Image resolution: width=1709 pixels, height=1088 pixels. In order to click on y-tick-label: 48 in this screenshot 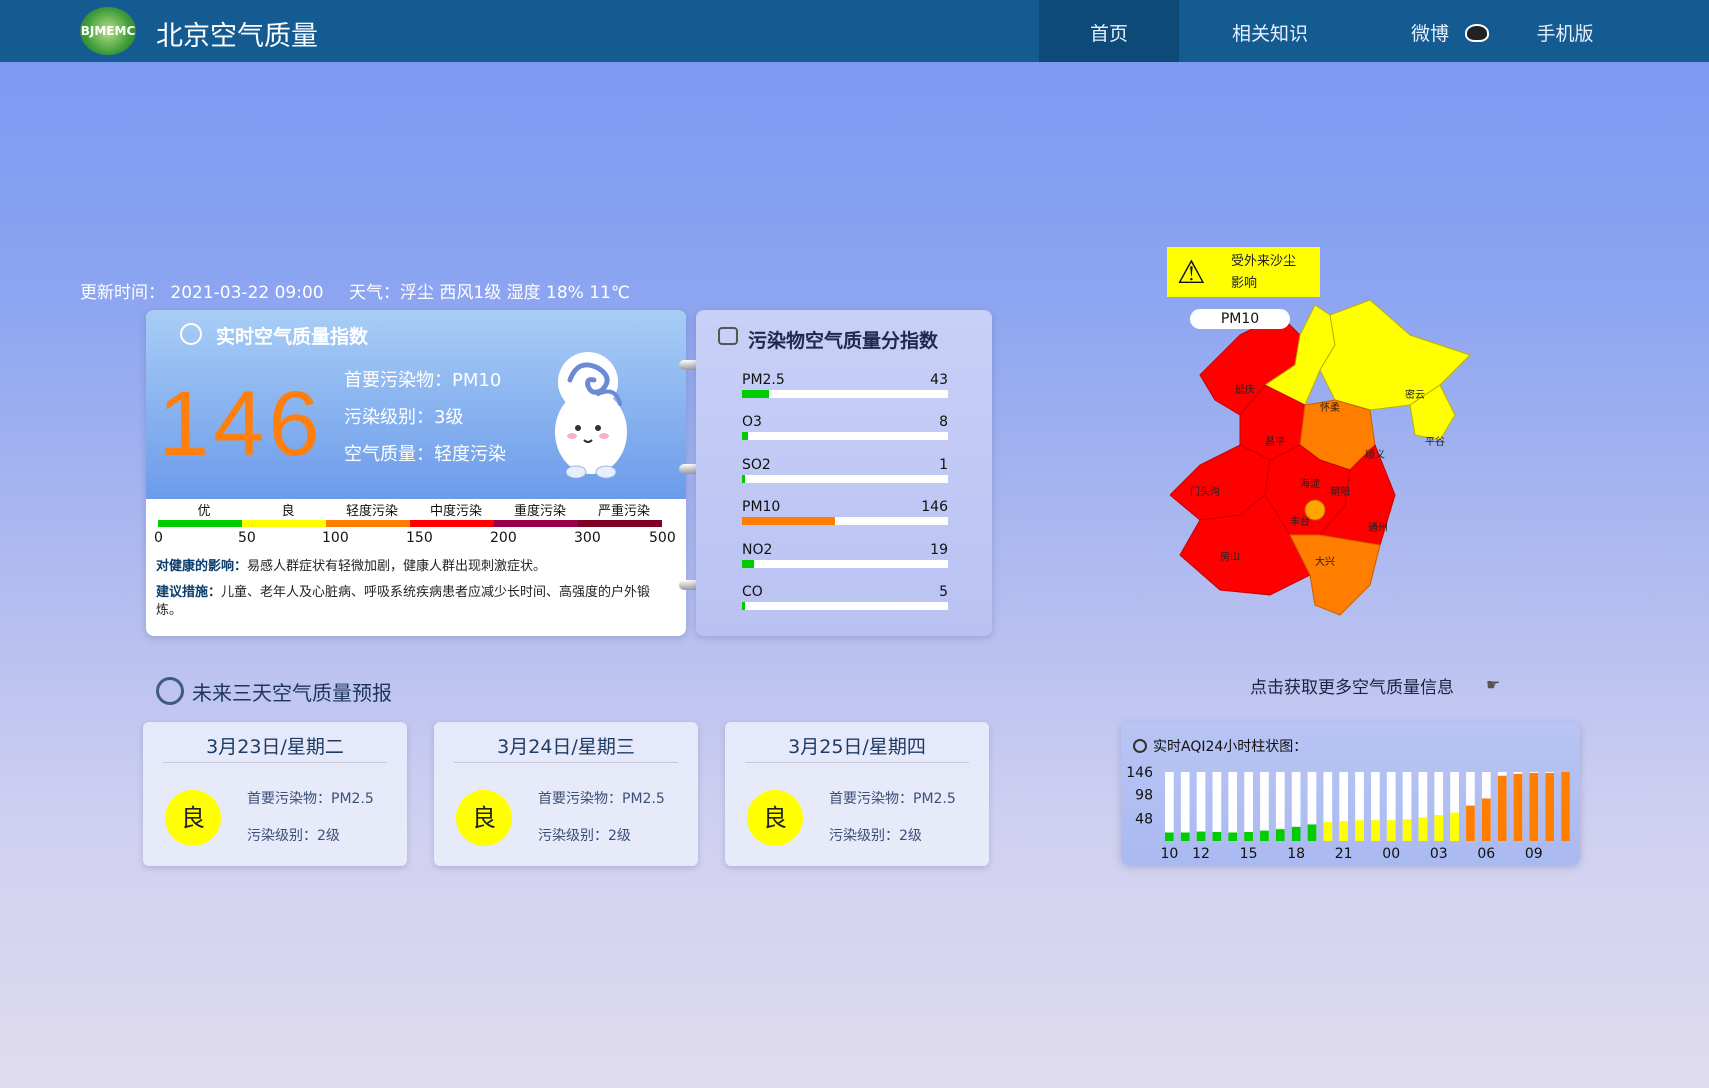, I will do `click(1144, 819)`.